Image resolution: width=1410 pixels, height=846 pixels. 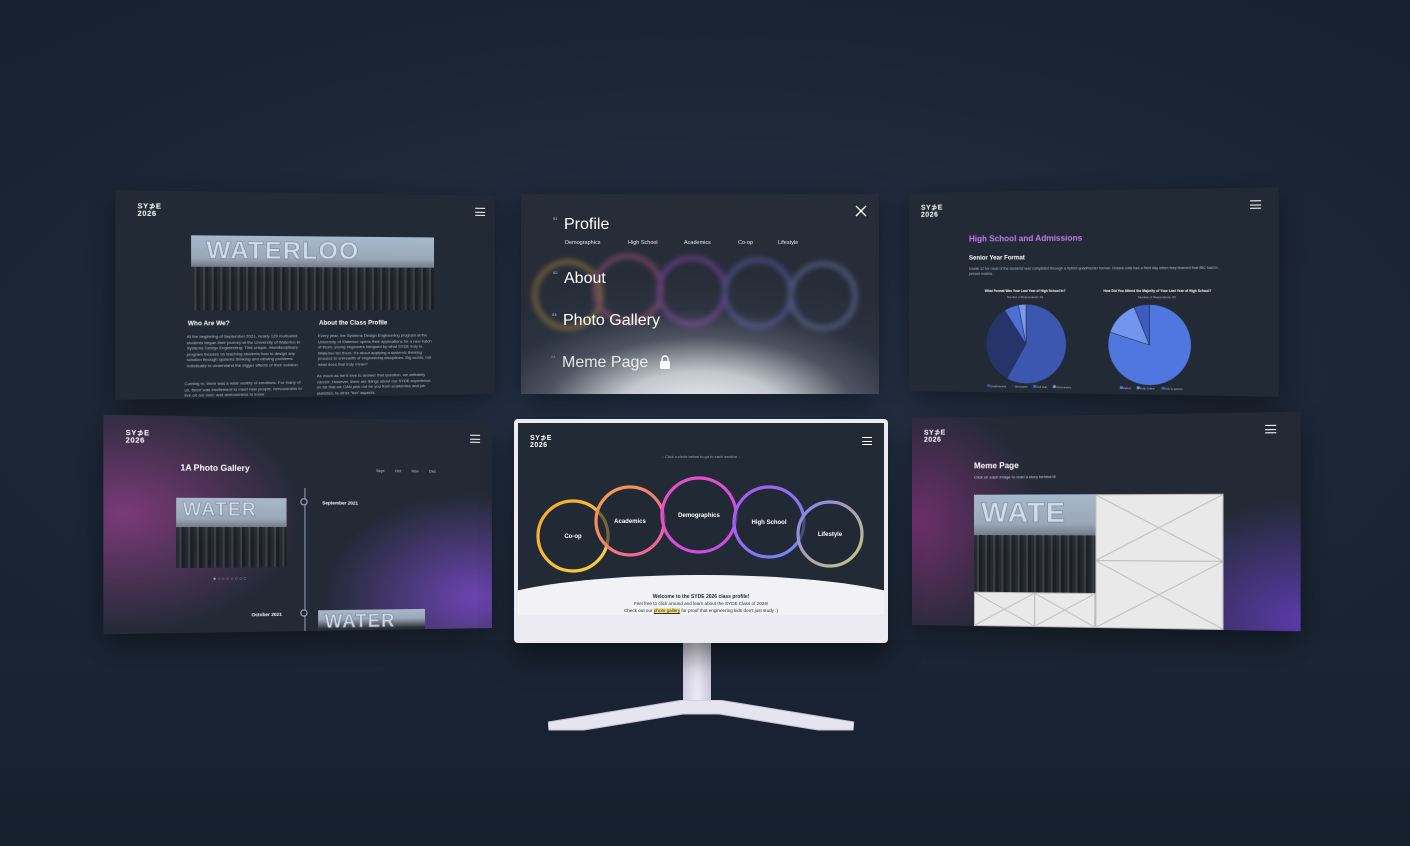 I want to click on section-circle-label: Academics, so click(x=630, y=522).